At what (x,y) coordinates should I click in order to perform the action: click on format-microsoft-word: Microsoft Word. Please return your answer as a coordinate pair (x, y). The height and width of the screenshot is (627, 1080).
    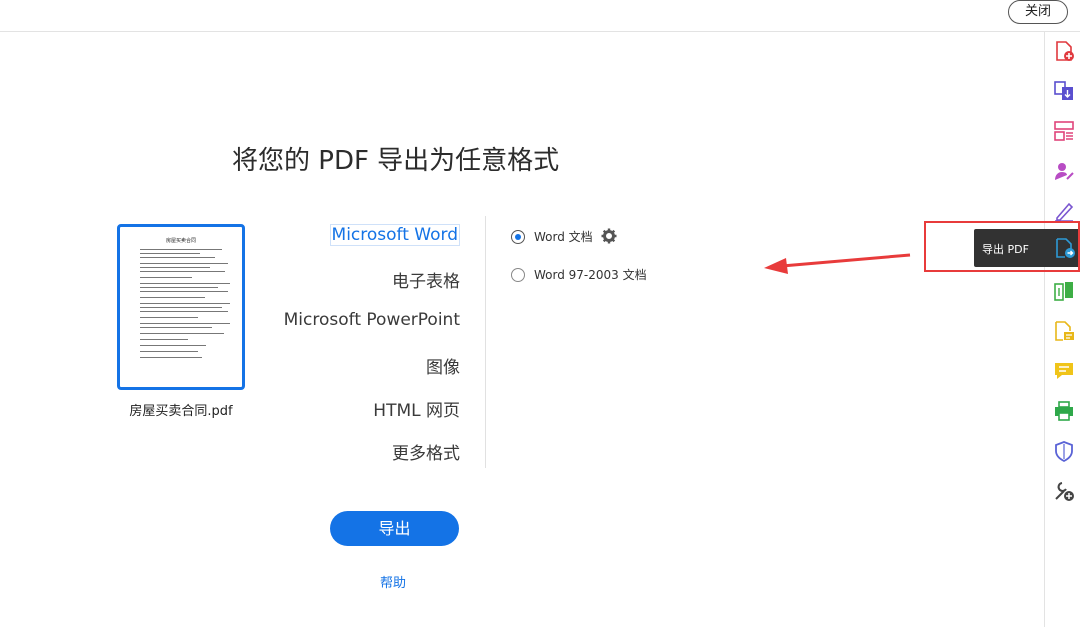
    Looking at the image, I should click on (394, 235).